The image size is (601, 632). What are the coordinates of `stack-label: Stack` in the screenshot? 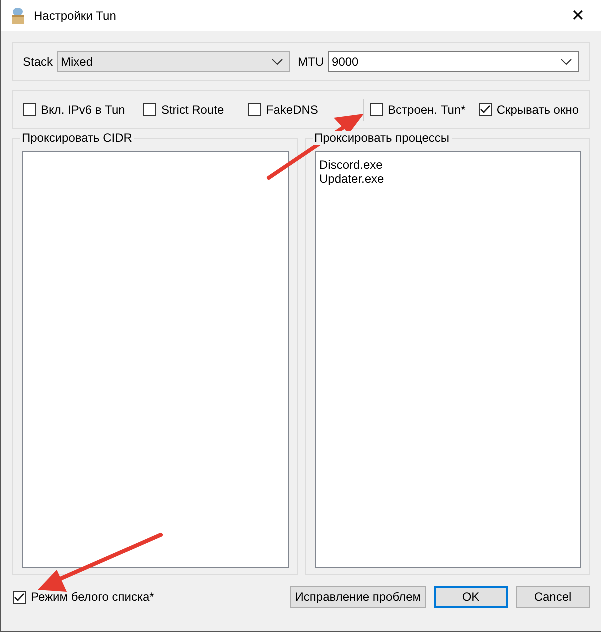 It's located at (38, 61).